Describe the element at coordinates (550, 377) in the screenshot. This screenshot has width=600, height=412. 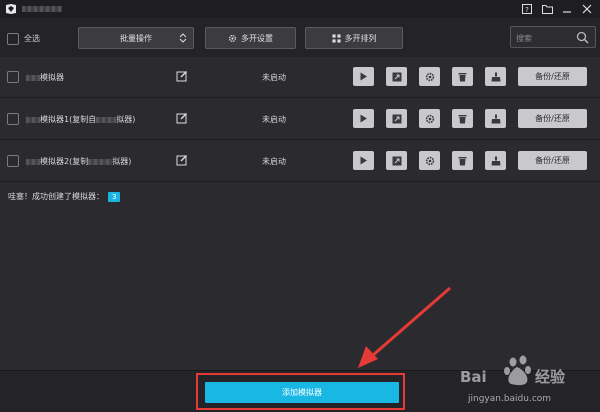
I see `svg-text: 经验` at that location.